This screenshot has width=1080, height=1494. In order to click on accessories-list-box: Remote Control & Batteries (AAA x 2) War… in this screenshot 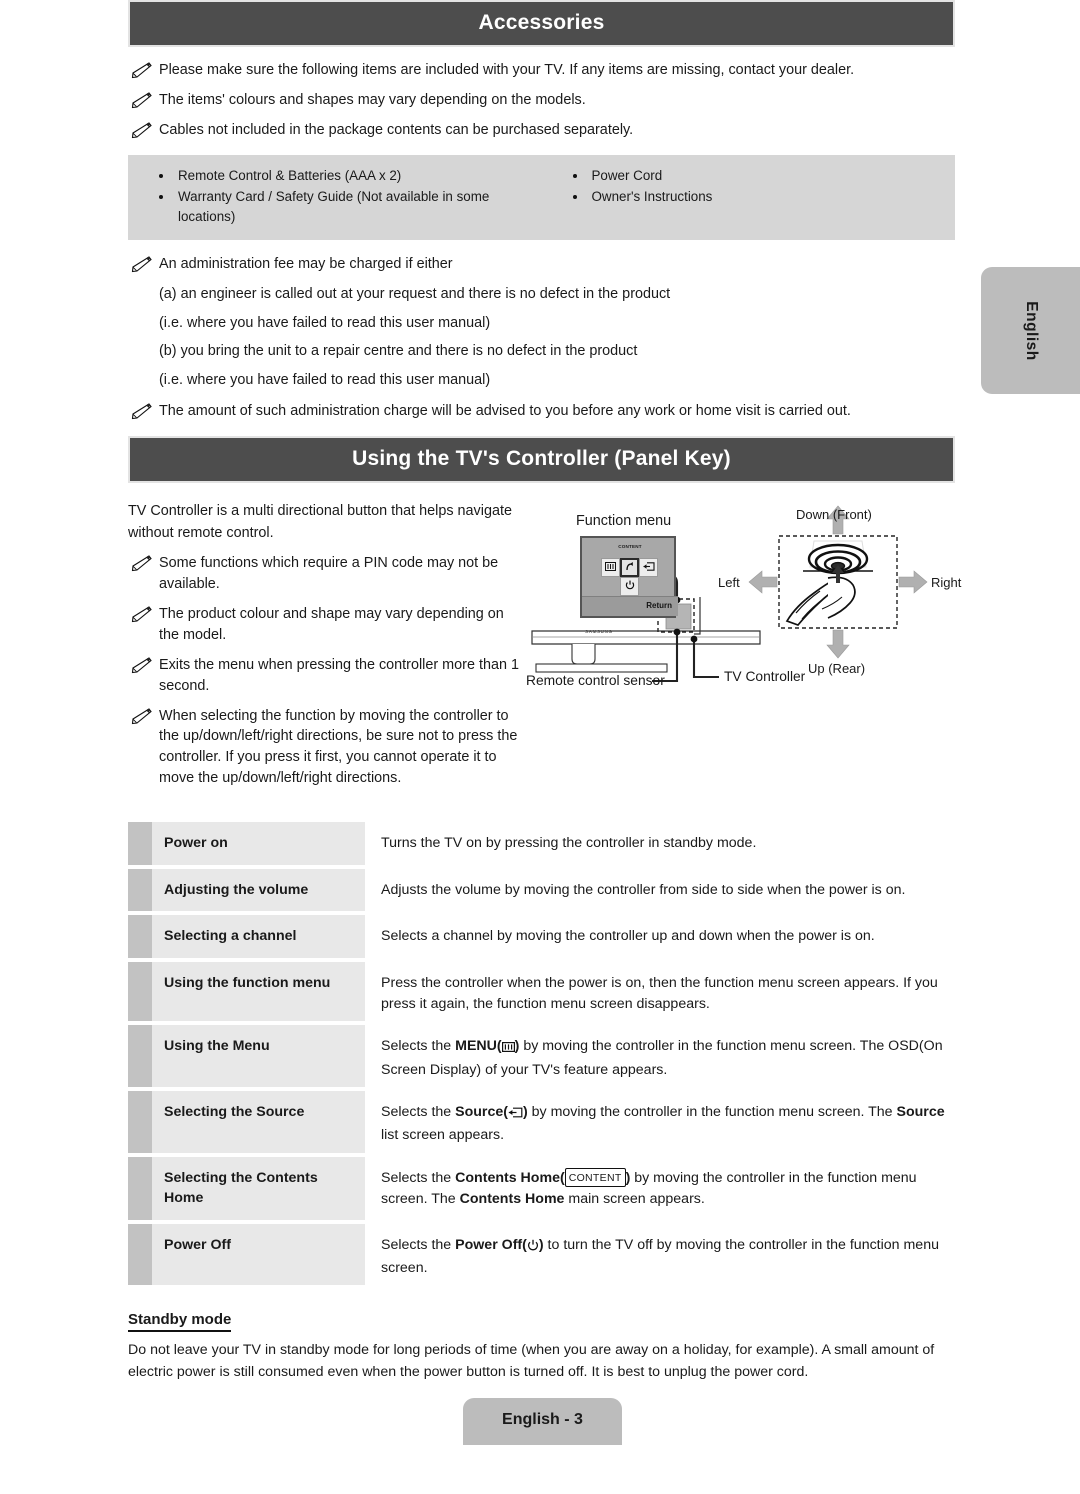, I will do `click(542, 197)`.